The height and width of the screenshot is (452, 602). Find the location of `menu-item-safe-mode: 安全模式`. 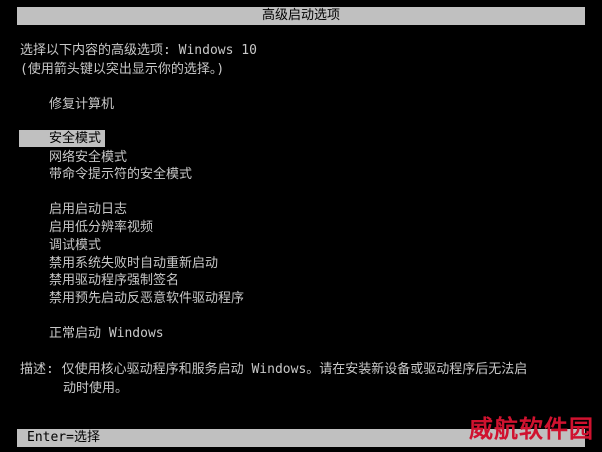

menu-item-safe-mode: 安全模式 is located at coordinates (62, 138).